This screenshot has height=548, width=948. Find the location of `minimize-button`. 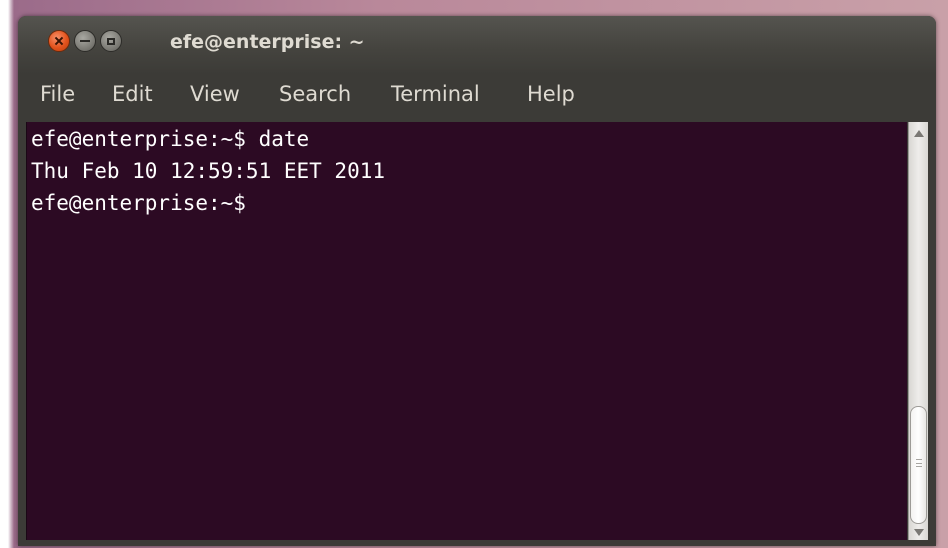

minimize-button is located at coordinates (85, 41).